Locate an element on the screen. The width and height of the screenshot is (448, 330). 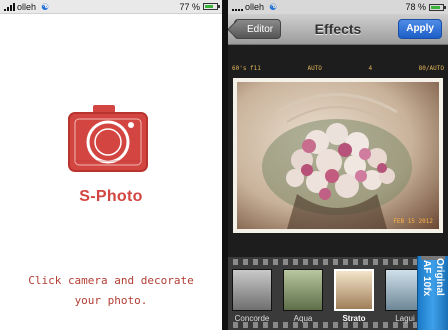
cartridge-badges: AF 10fx is located at coordinates (426, 278).